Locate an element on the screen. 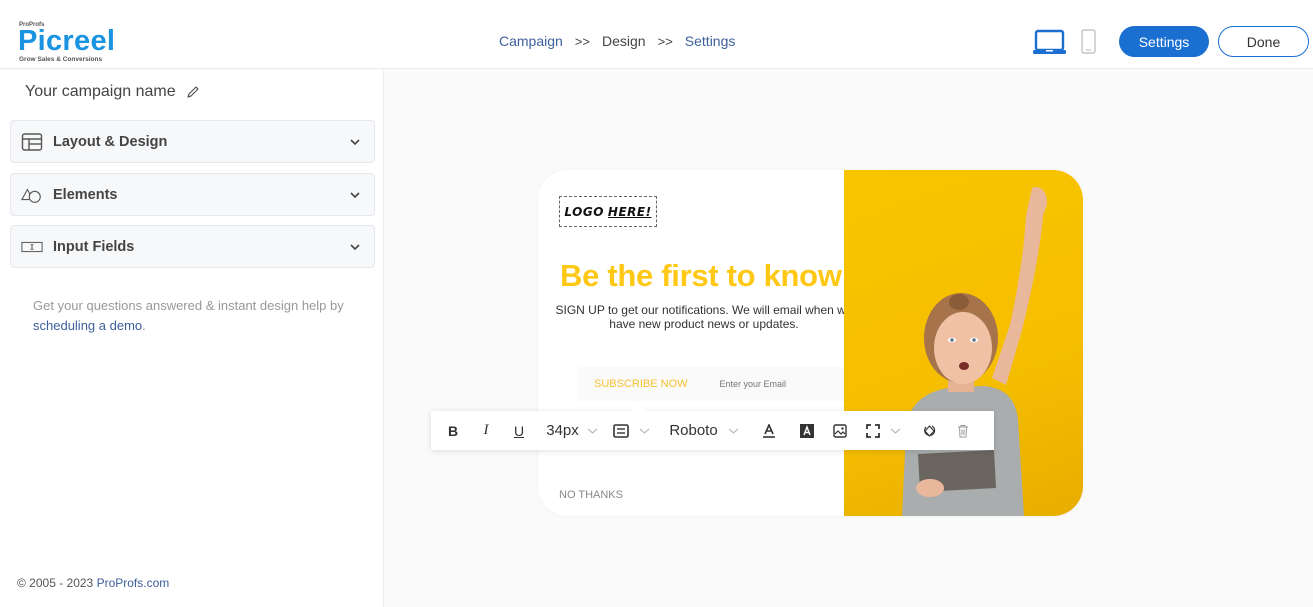  campaign-name-text: Your campaign name is located at coordinates (100, 91).